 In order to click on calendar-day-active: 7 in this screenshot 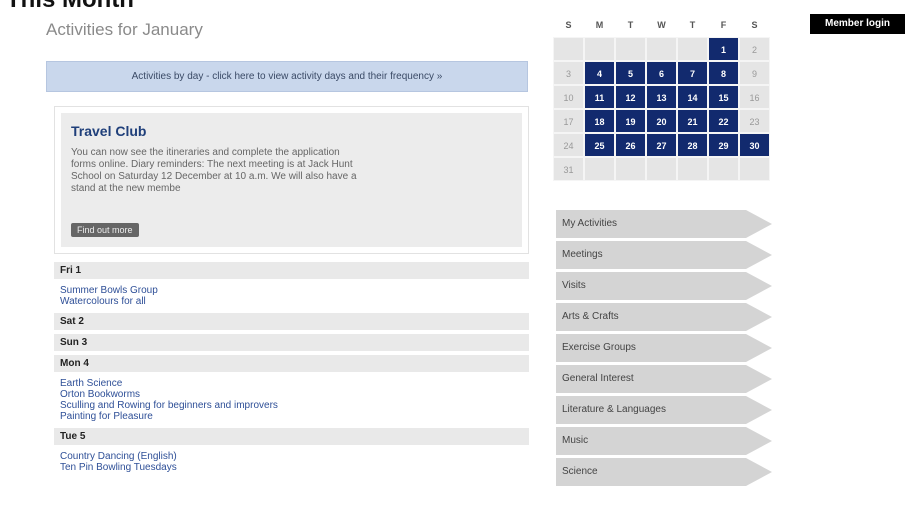, I will do `click(692, 73)`.